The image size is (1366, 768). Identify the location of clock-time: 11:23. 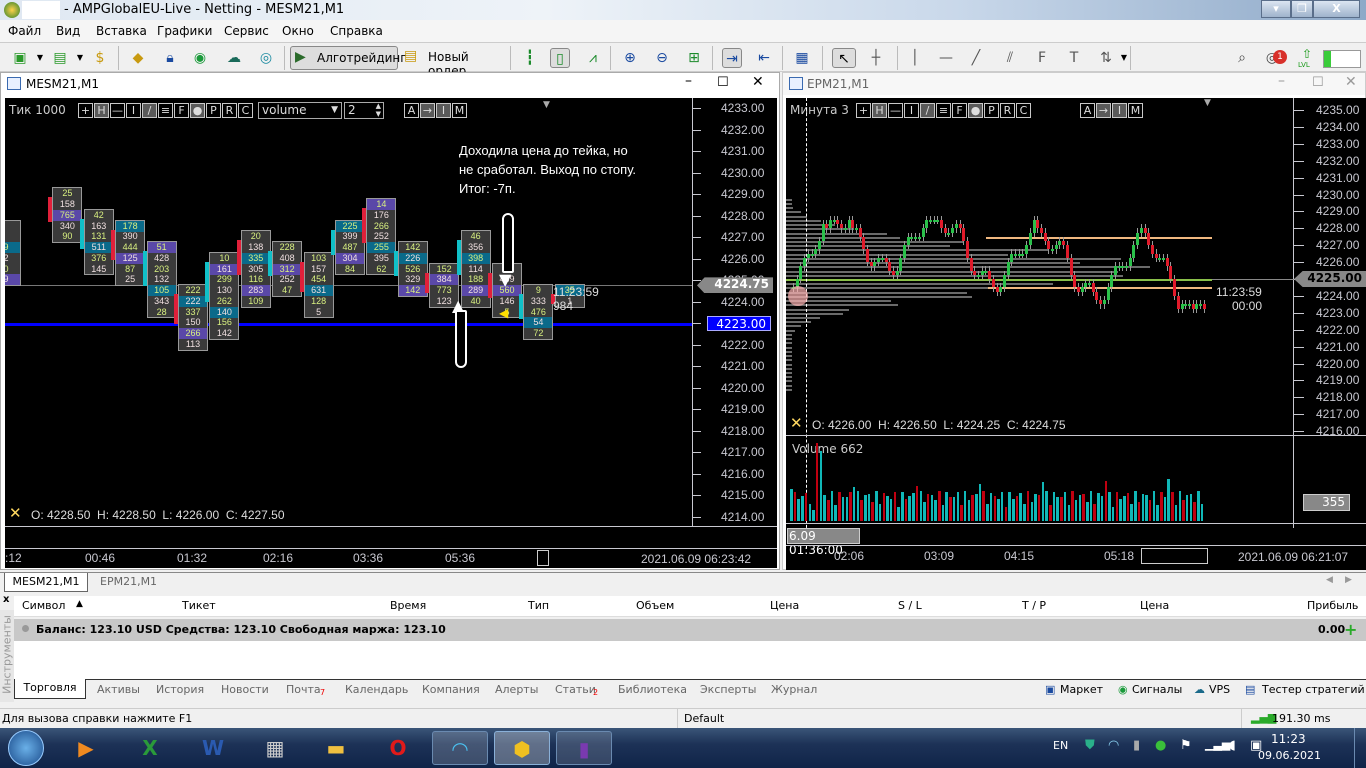
(1288, 739).